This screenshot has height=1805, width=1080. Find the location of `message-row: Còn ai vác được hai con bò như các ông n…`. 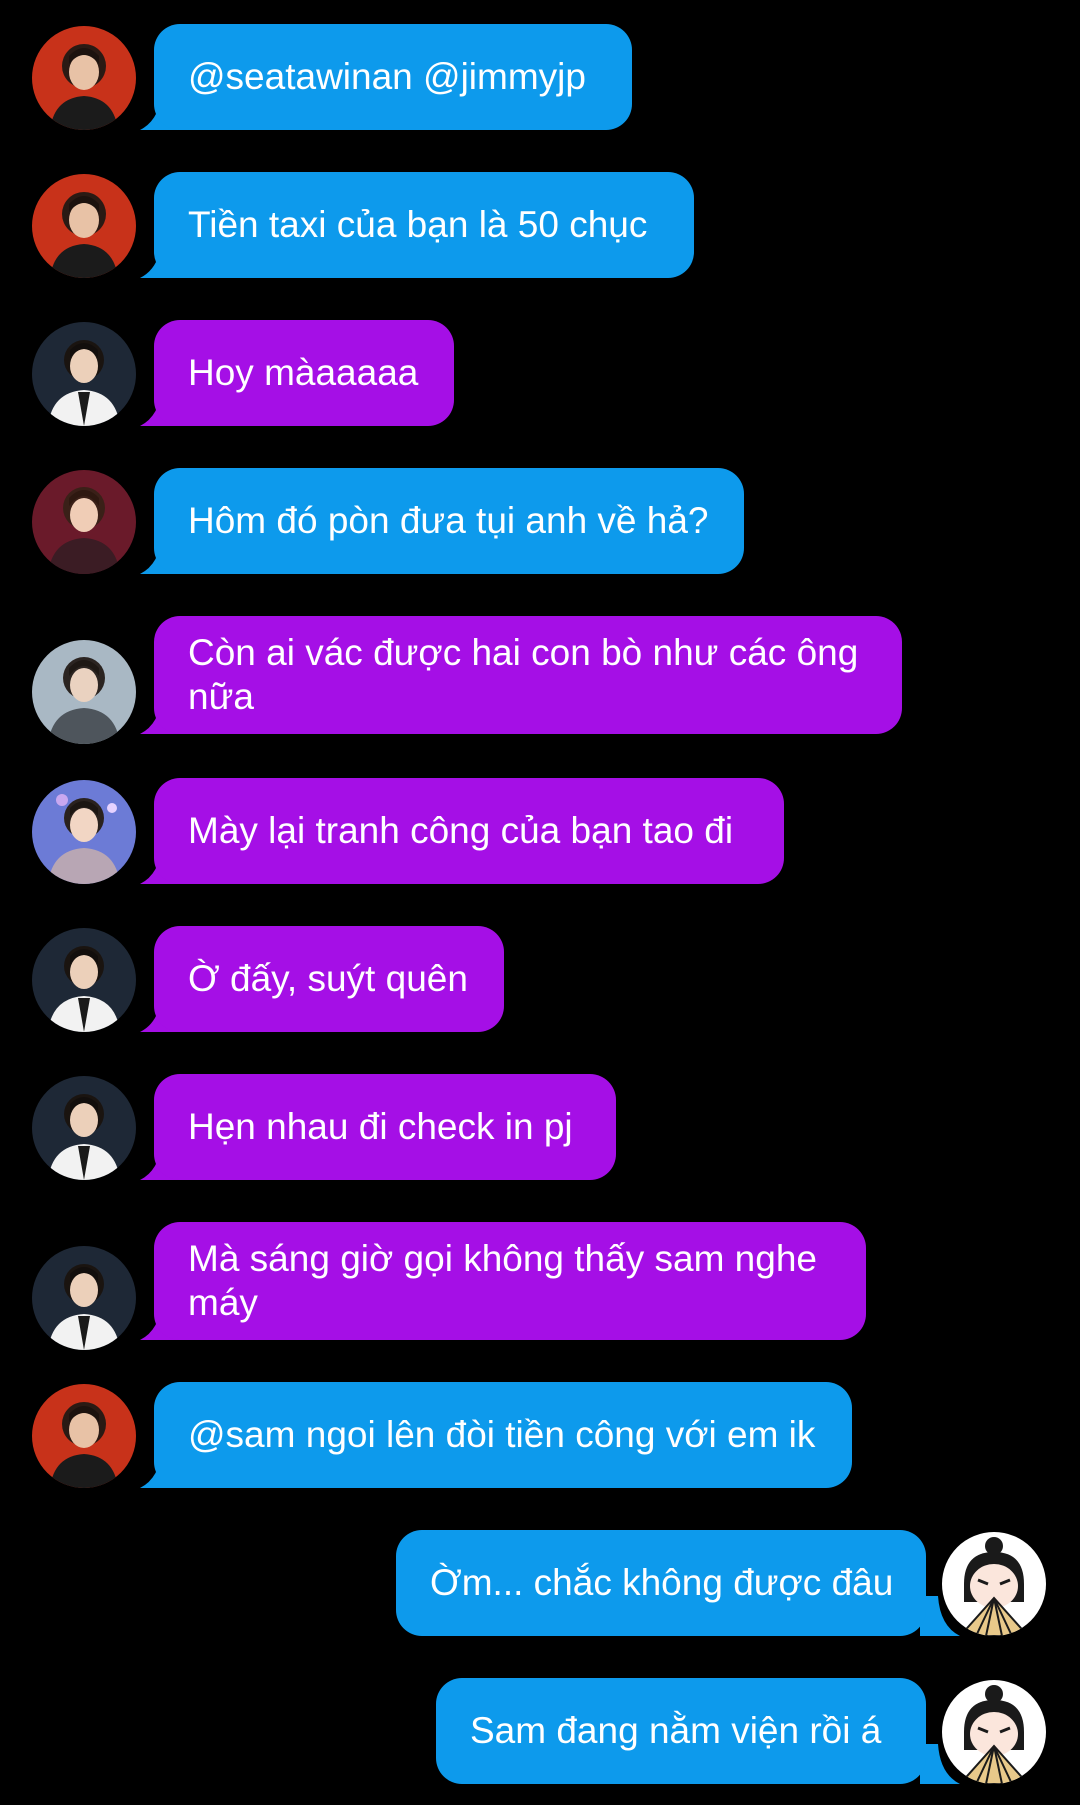

message-row: Còn ai vác được hai con bò như các ông n… is located at coordinates (540, 680).